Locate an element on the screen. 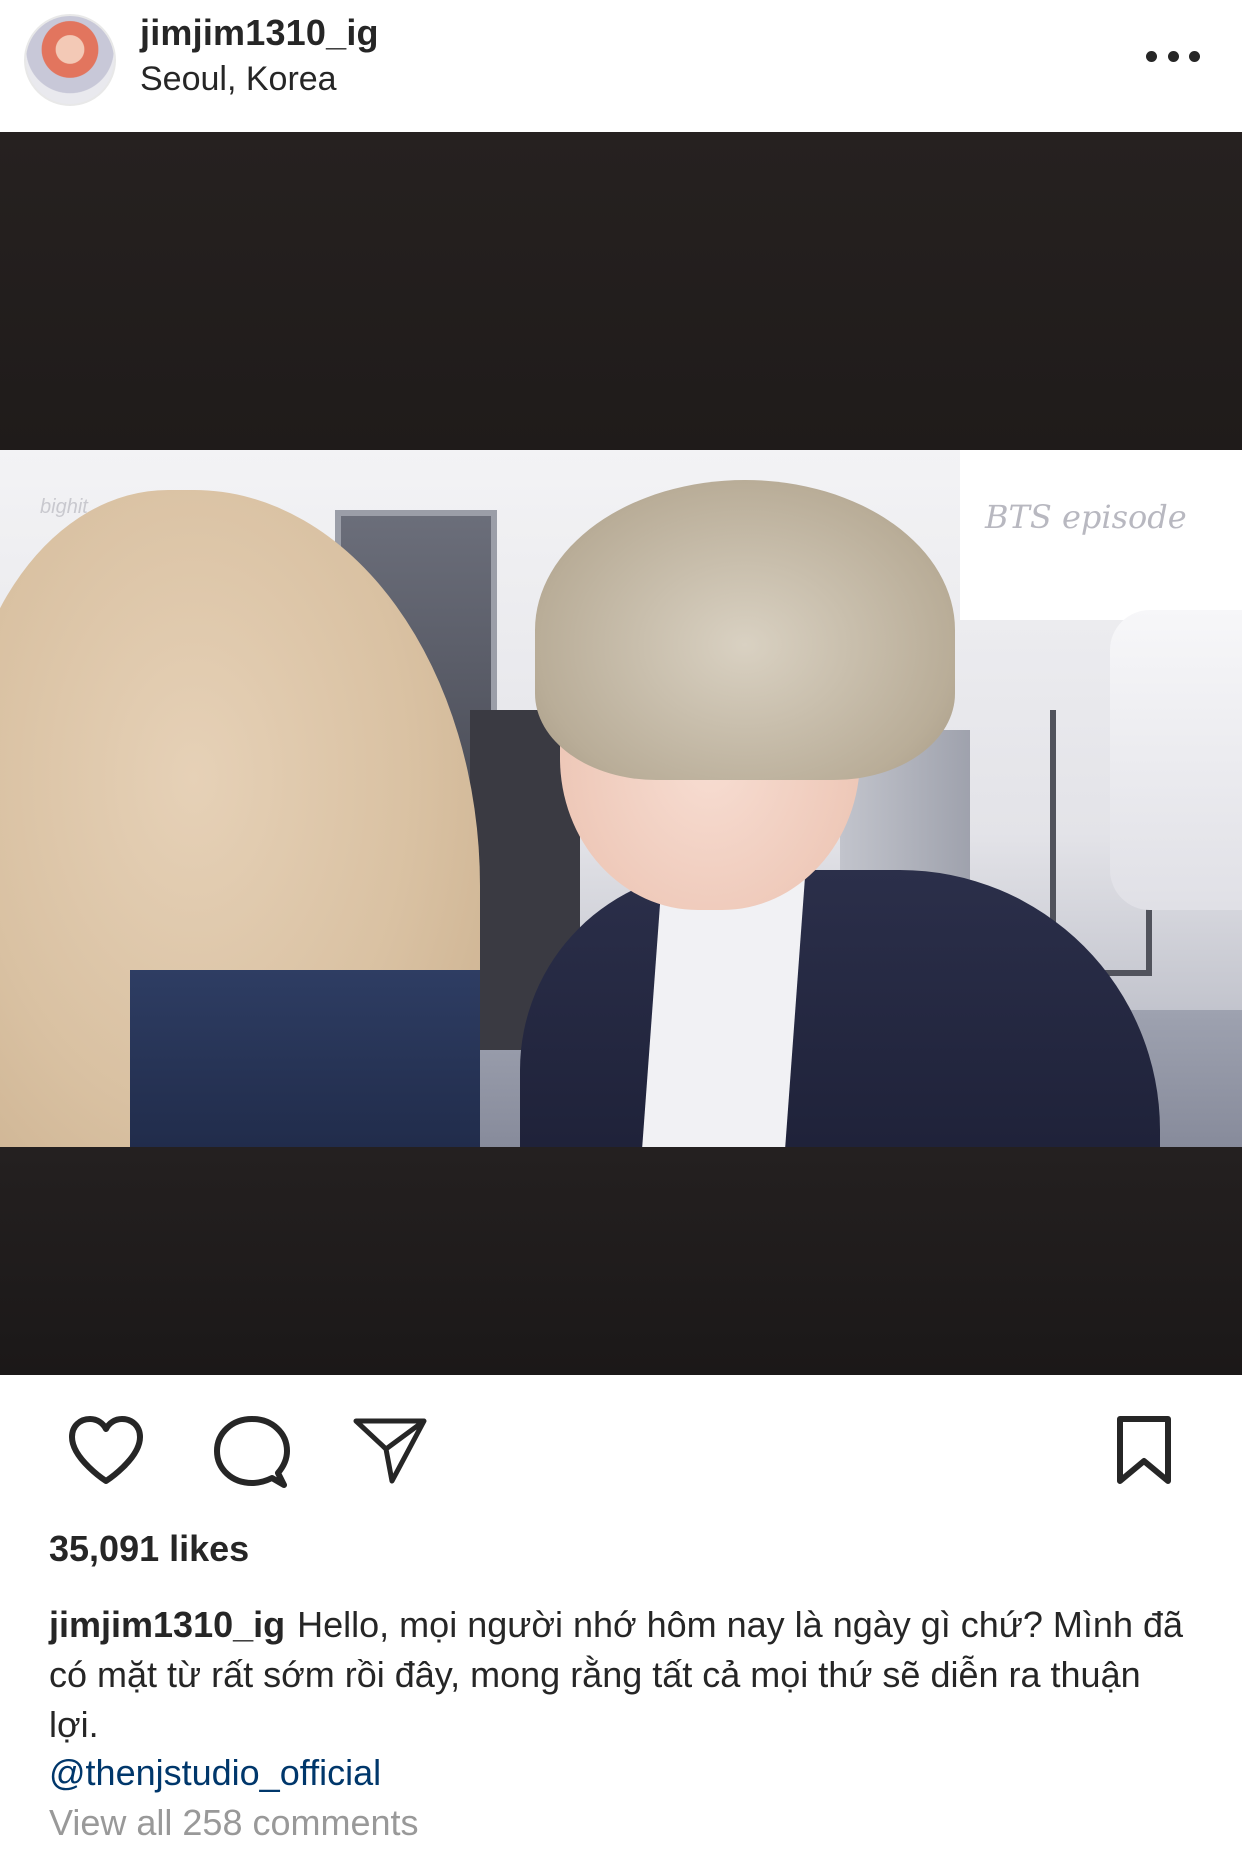 This screenshot has width=1242, height=1865. sign-text: BTS episode is located at coordinates (1086, 517).